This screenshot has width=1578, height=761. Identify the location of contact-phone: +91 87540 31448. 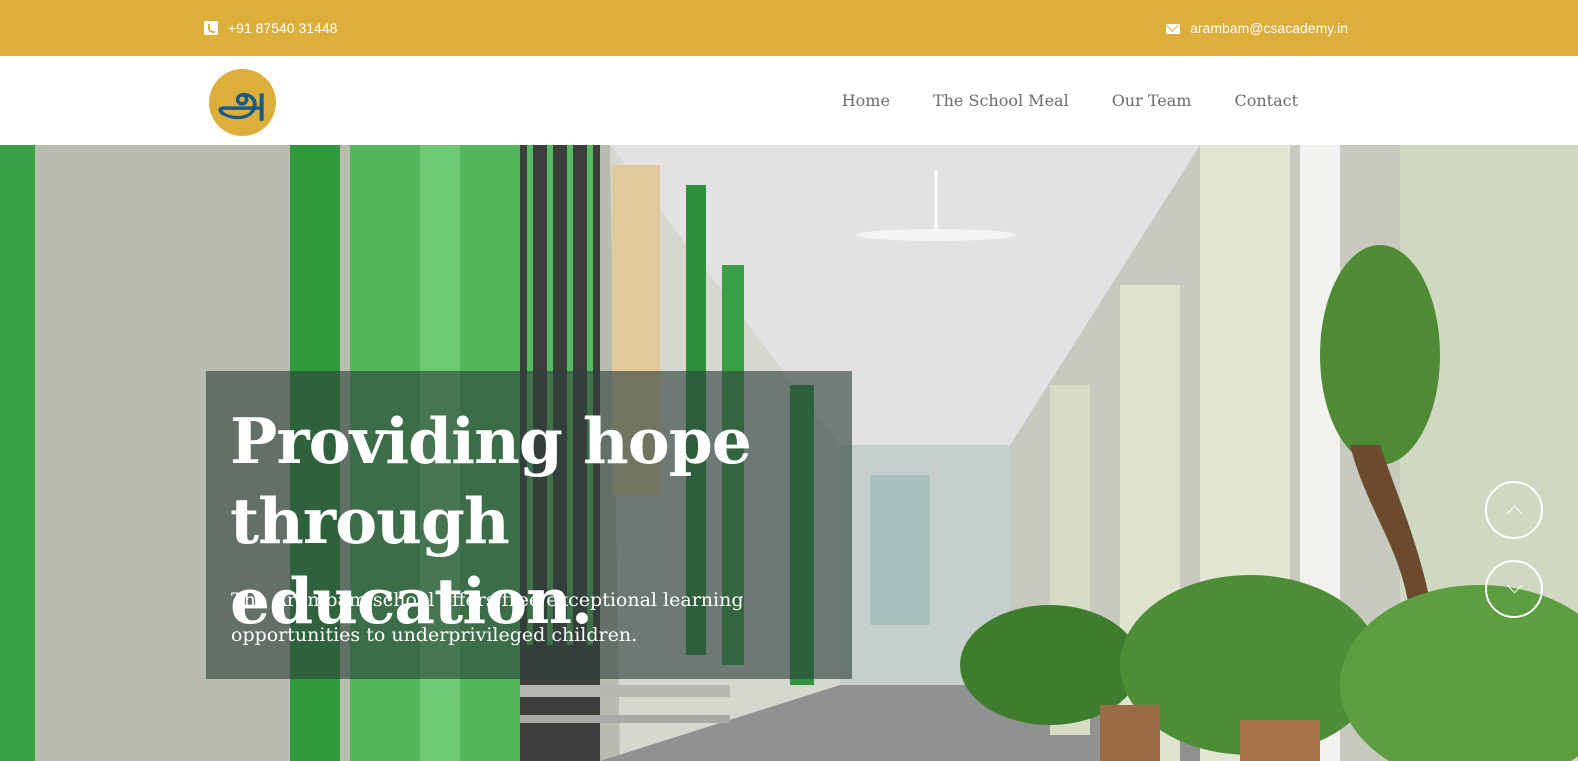
(270, 28).